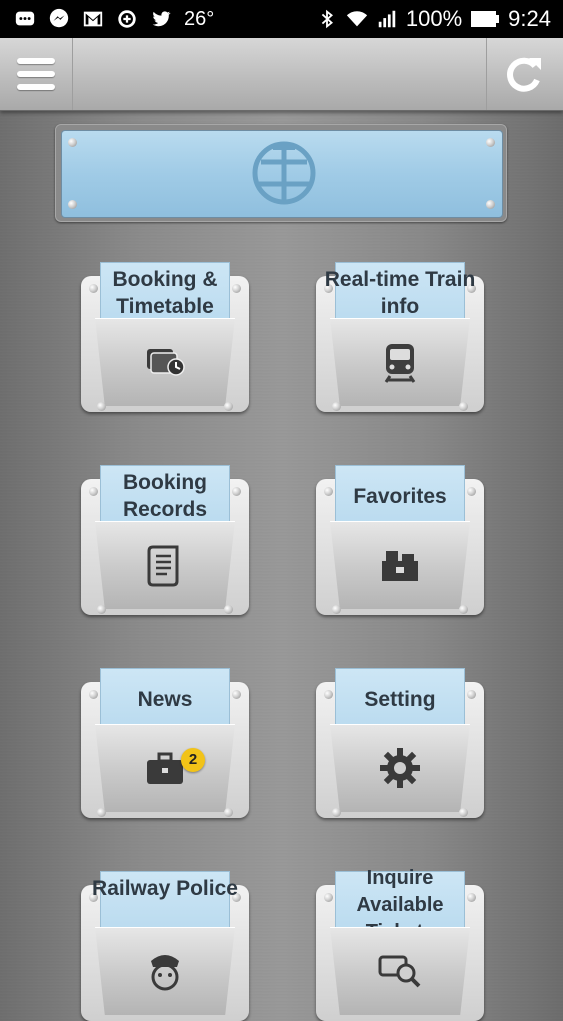 The width and height of the screenshot is (563, 1021). What do you see at coordinates (163, 566) in the screenshot?
I see `scroll-icon` at bounding box center [163, 566].